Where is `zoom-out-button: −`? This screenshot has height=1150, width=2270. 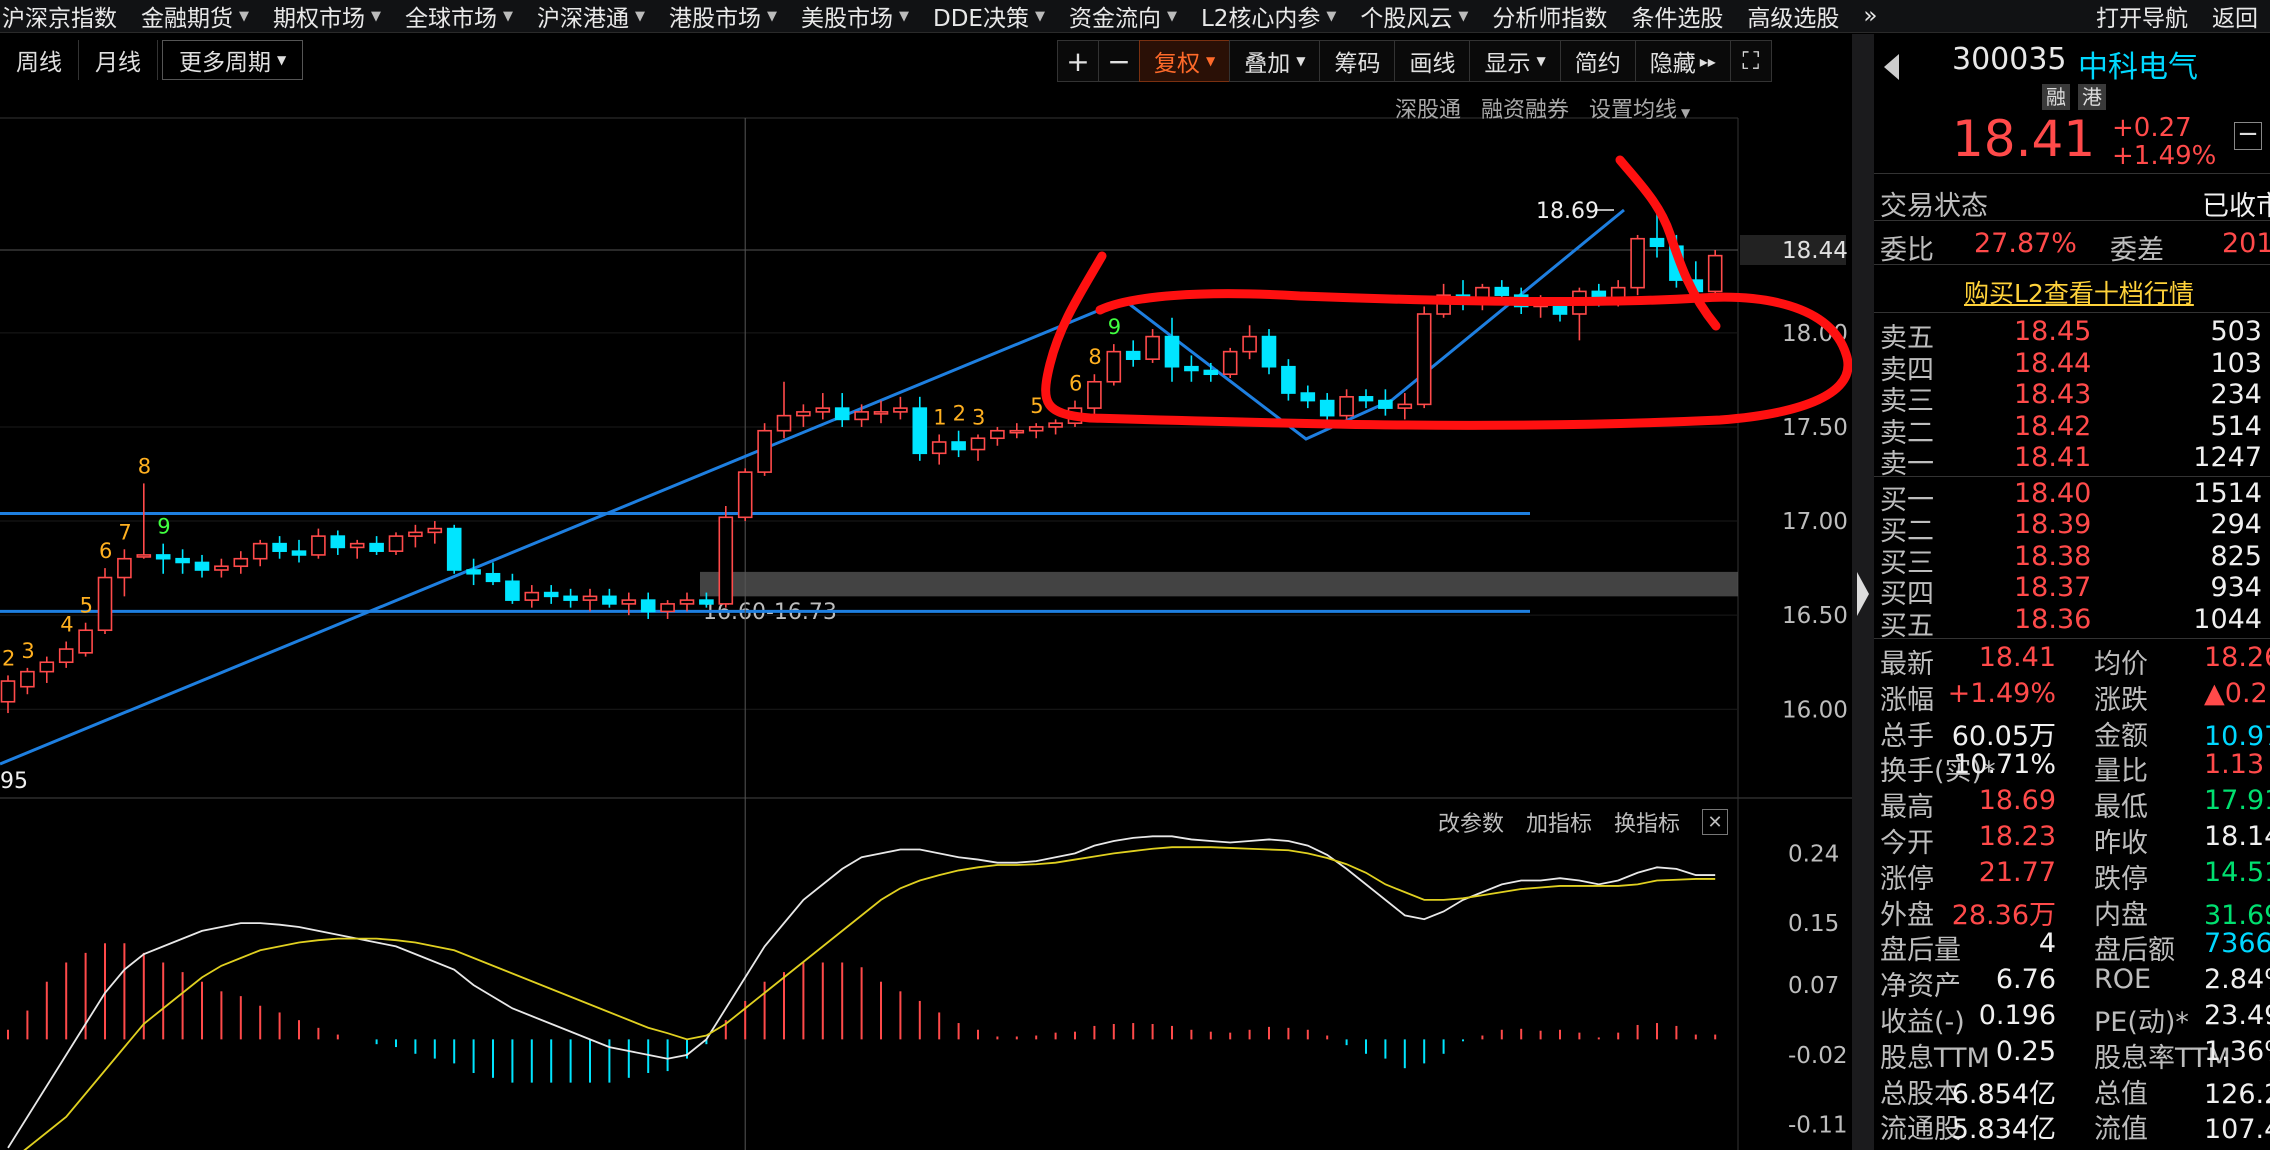
zoom-out-button: − is located at coordinates (1119, 61).